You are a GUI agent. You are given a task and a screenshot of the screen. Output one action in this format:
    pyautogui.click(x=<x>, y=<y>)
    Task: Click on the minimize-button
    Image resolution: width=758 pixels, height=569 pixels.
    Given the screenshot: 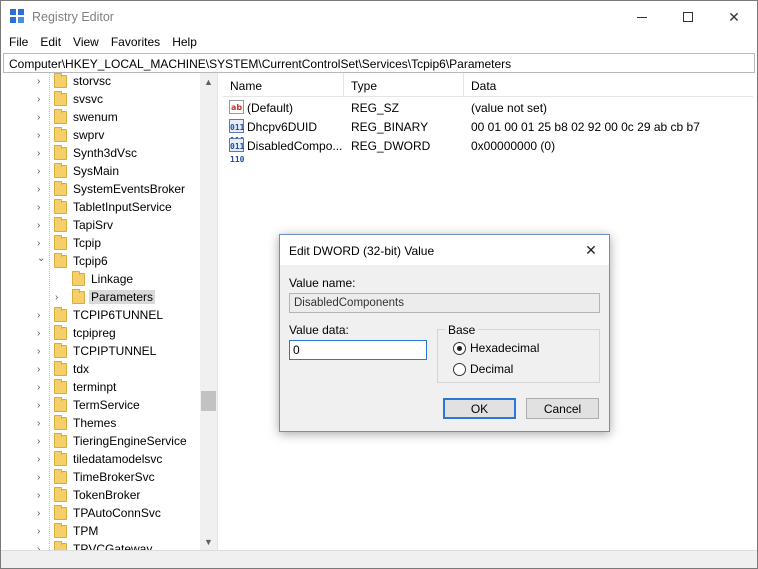 What is the action you would take?
    pyautogui.click(x=642, y=17)
    